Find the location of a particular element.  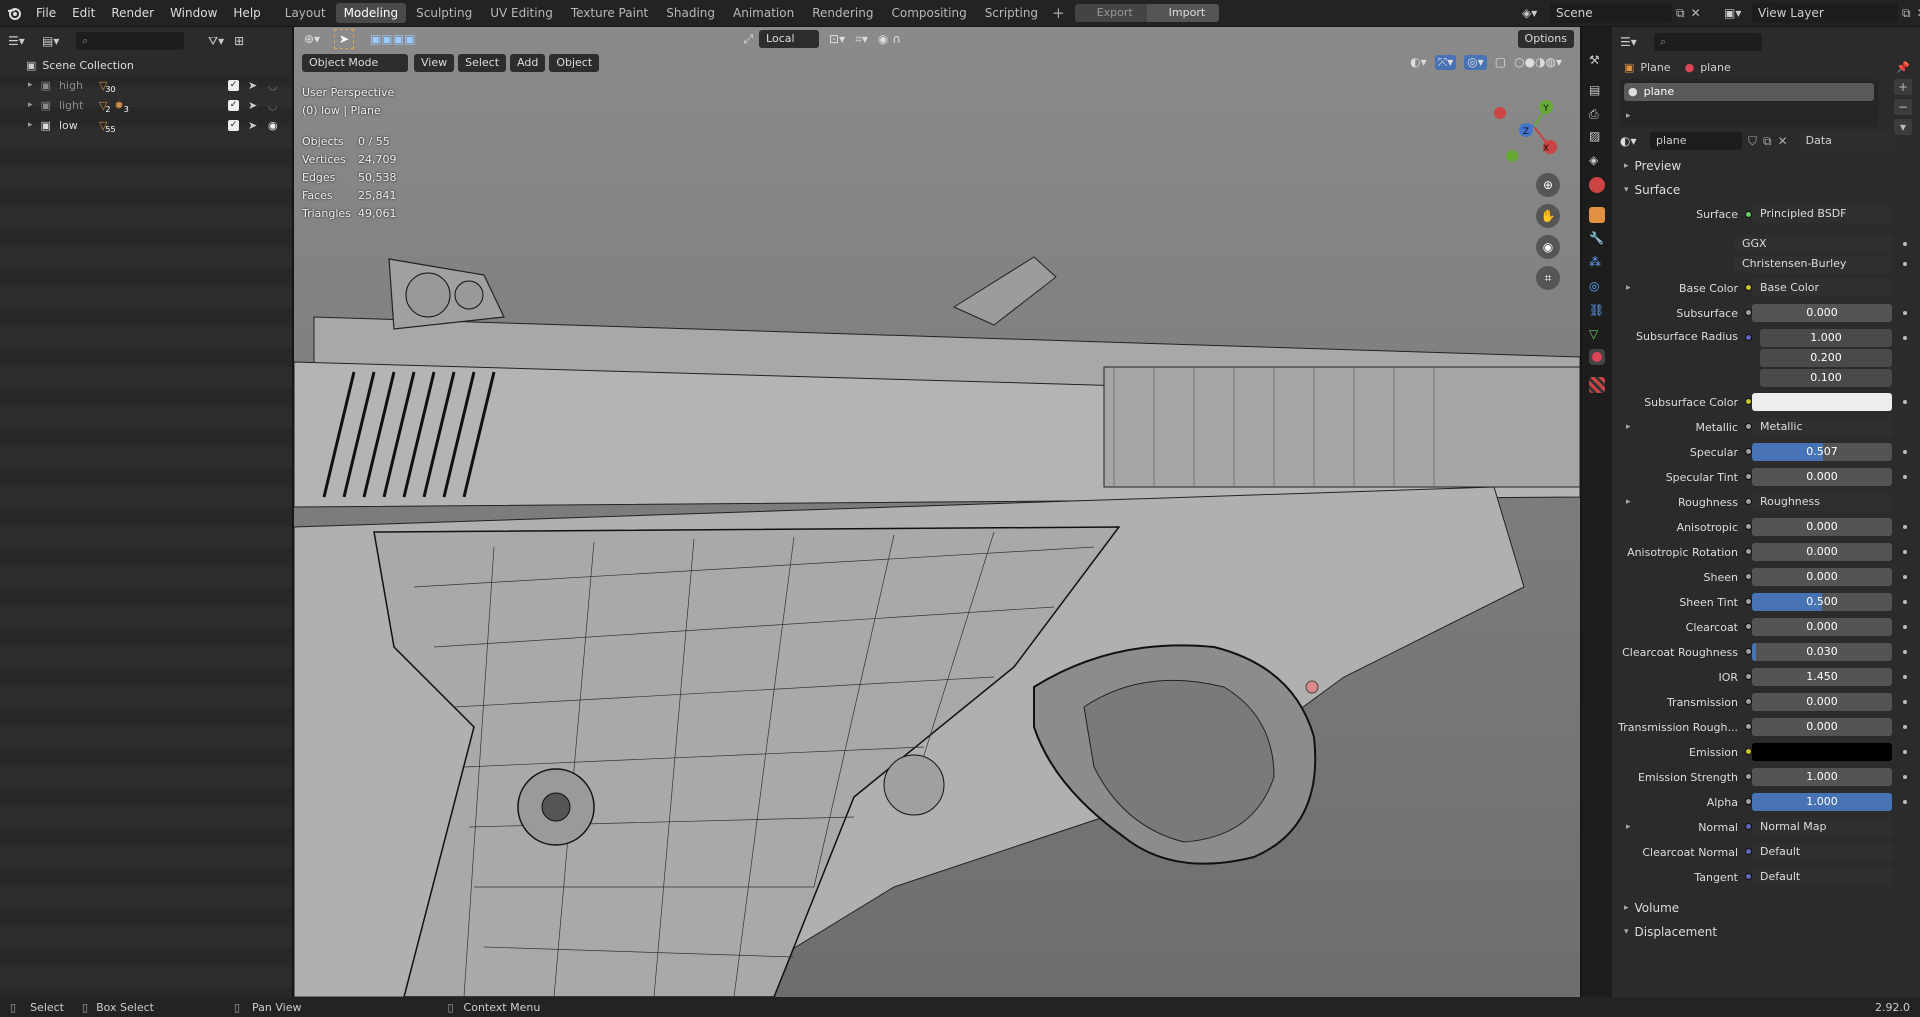

scene-name-field: Scene is located at coordinates (1611, 13).